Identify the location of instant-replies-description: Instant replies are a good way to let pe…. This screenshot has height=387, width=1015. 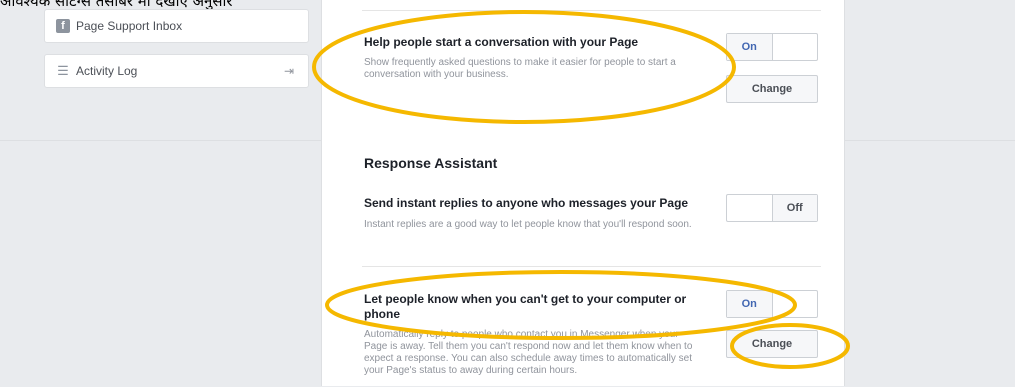
(528, 224).